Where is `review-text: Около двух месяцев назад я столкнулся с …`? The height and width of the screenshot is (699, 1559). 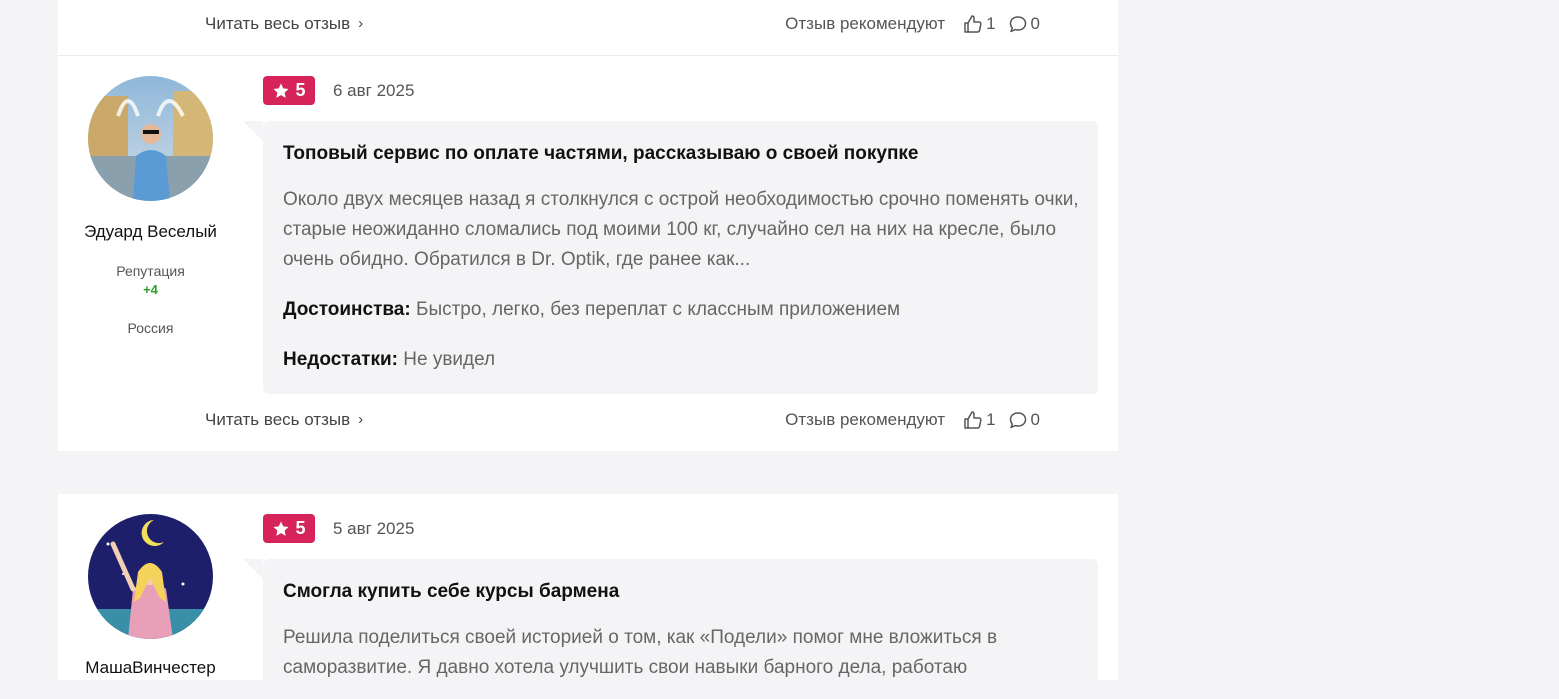
review-text: Около двух месяцев назад я столкнулся с … is located at coordinates (681, 229).